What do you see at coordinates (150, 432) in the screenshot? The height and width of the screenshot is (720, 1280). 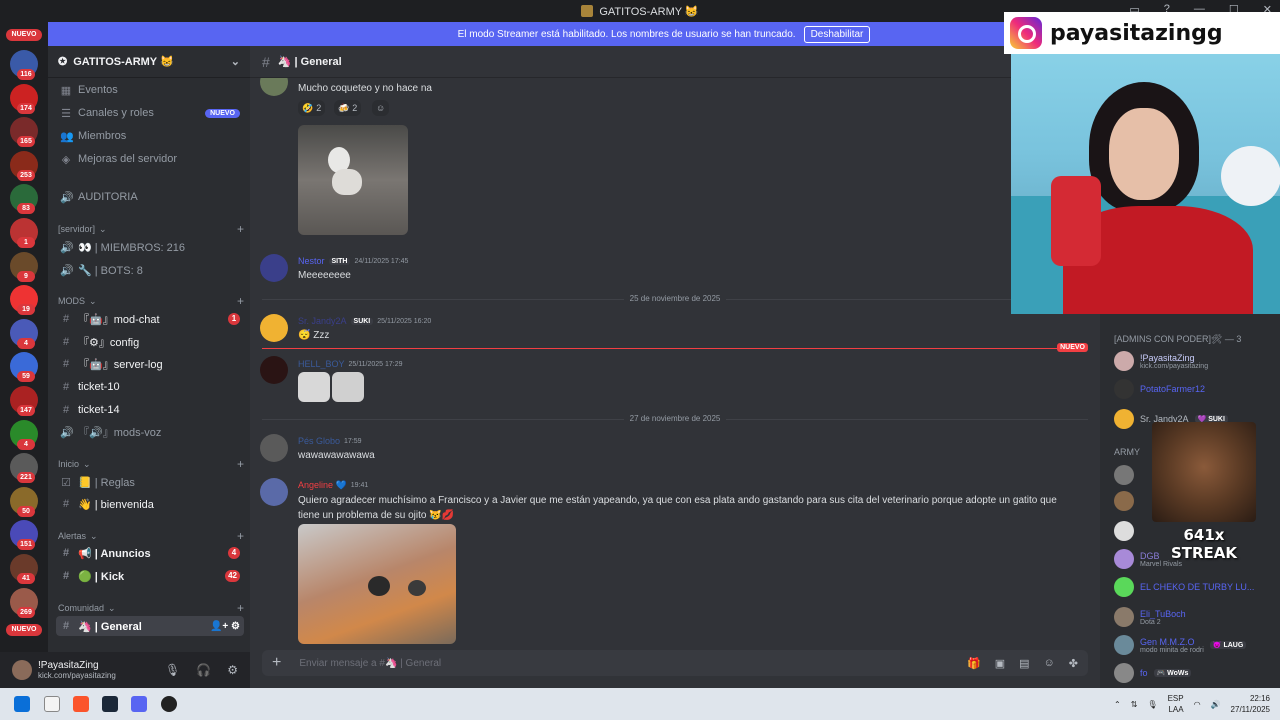 I see `voice-channel-mods-voz: 🔊 『🔊』mods-voz` at bounding box center [150, 432].